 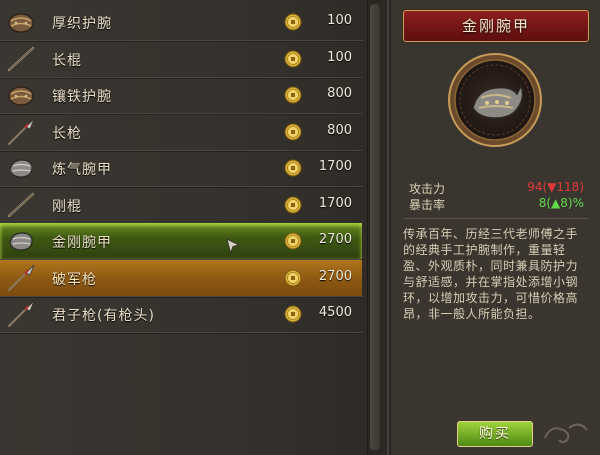 I want to click on shop-item-row: 君子枪(有枪头) 4500, so click(x=181, y=314).